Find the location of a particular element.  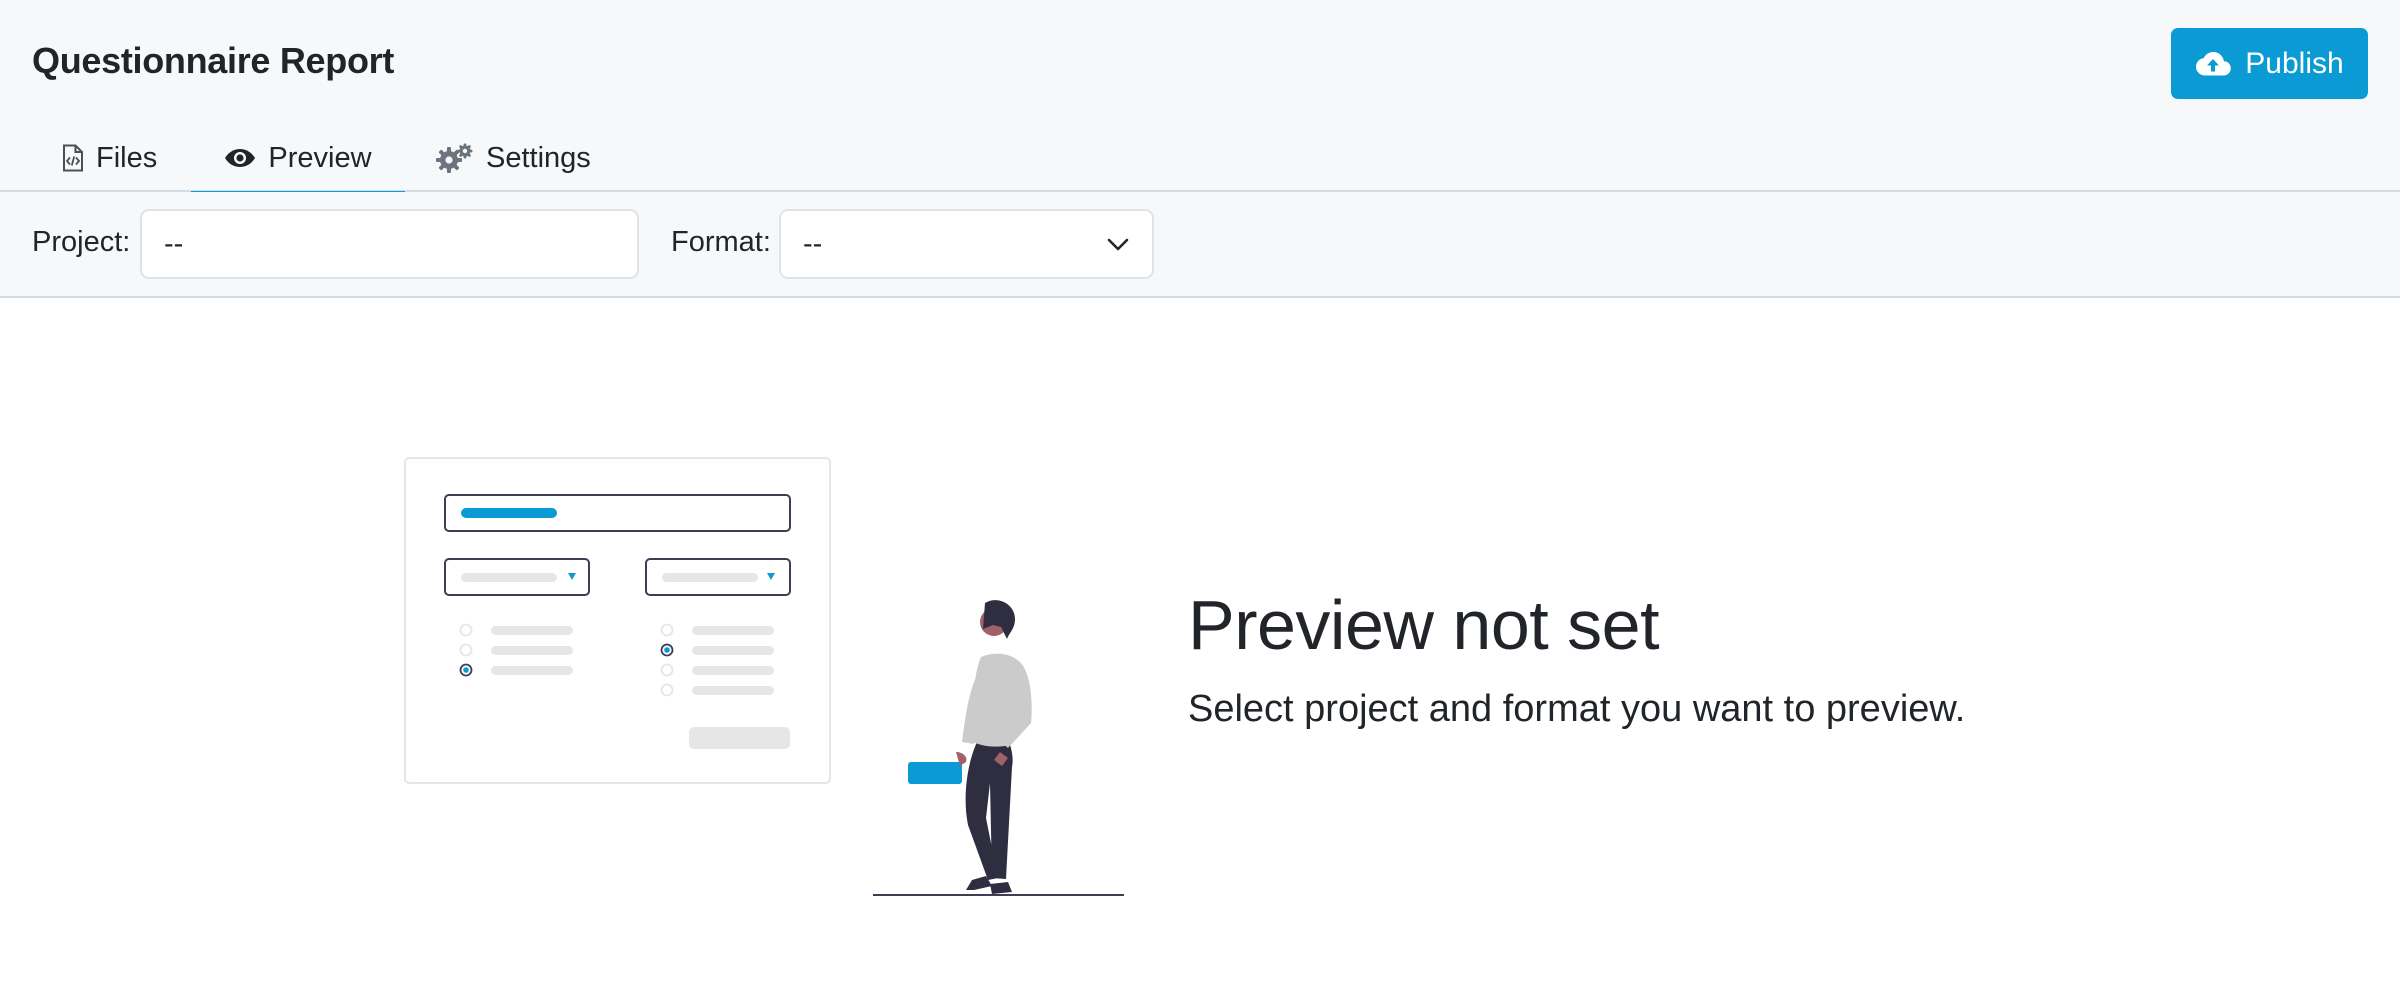

publish-button: Publish is located at coordinates (2269, 63).